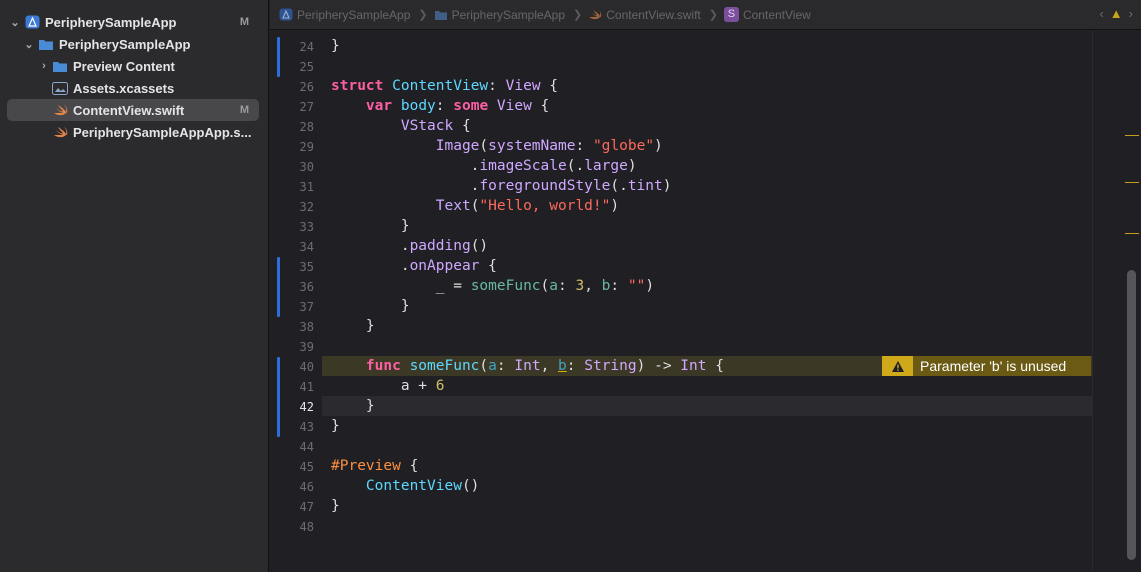  I want to click on assets-icon, so click(60, 88).